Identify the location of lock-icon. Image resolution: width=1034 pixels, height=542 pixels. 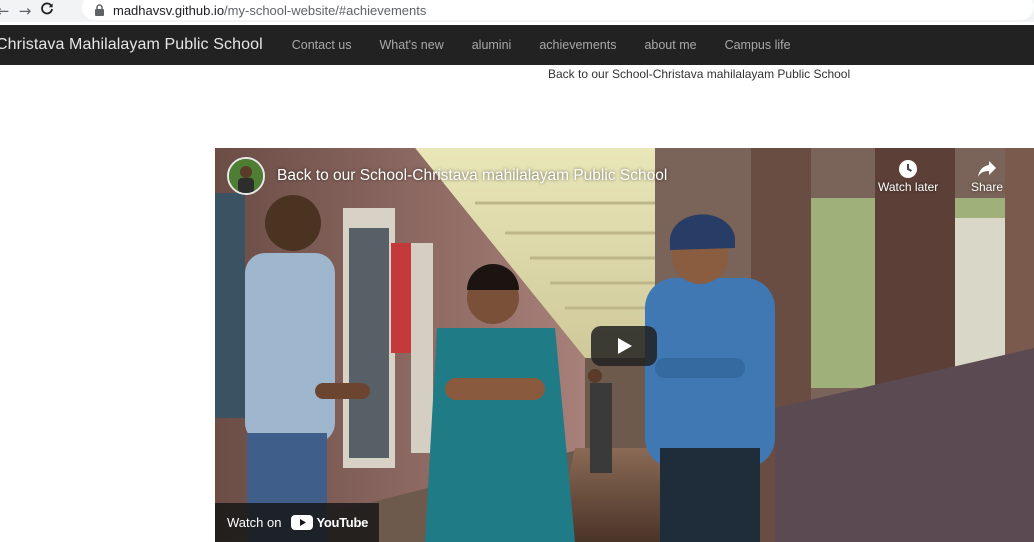
(99, 10).